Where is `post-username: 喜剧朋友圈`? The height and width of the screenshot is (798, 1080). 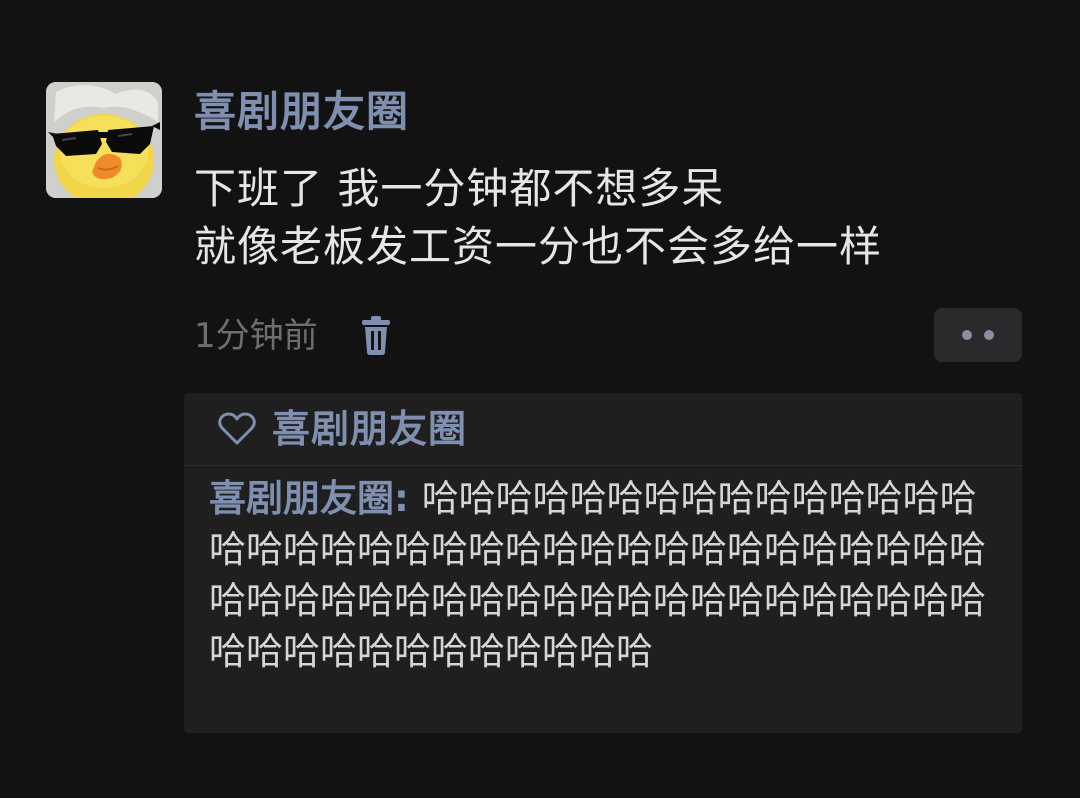
post-username: 喜剧朋友圈 is located at coordinates (301, 112).